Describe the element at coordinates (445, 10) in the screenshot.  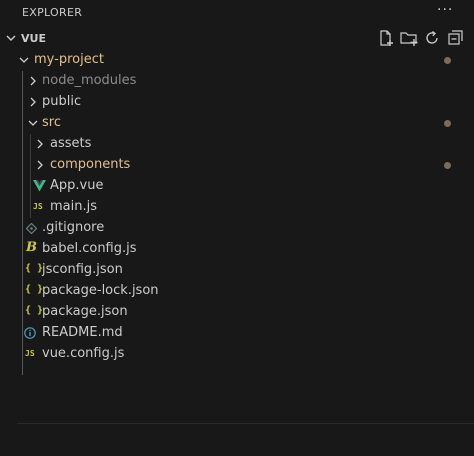
I see `more-actions-icon: ···` at that location.